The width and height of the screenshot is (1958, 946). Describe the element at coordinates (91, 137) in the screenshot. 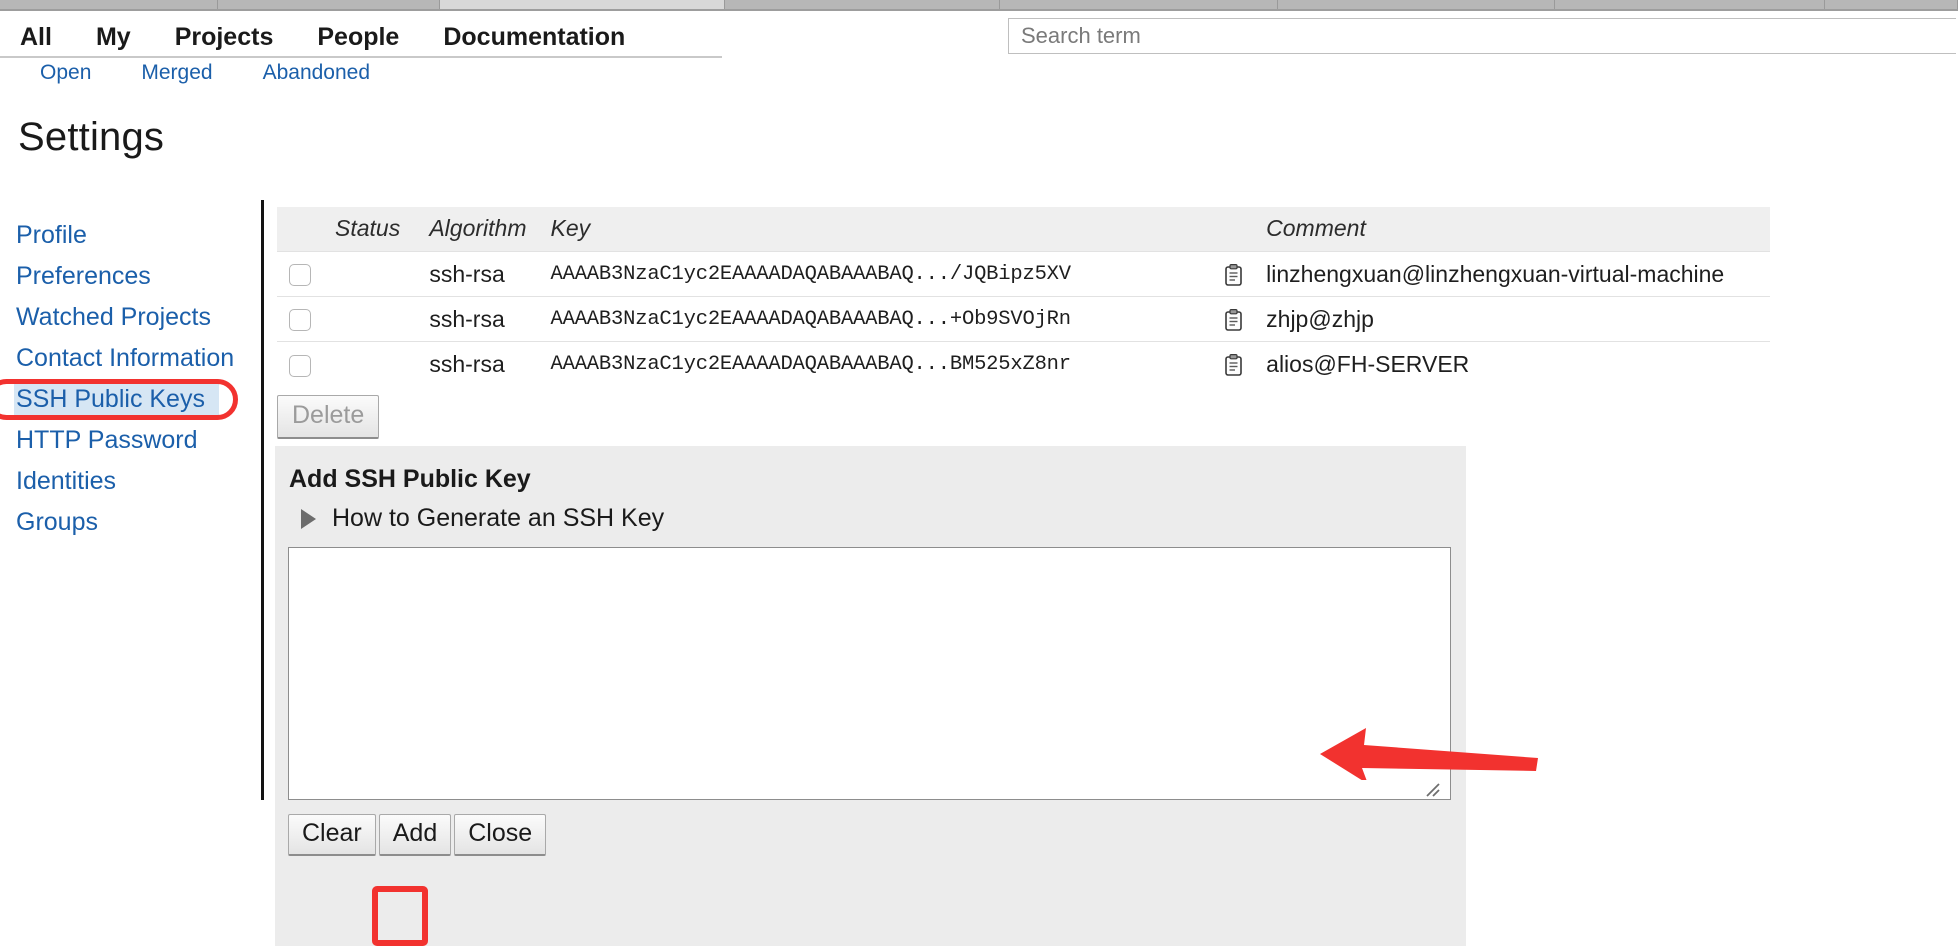

I see `page-title: Settings` at that location.